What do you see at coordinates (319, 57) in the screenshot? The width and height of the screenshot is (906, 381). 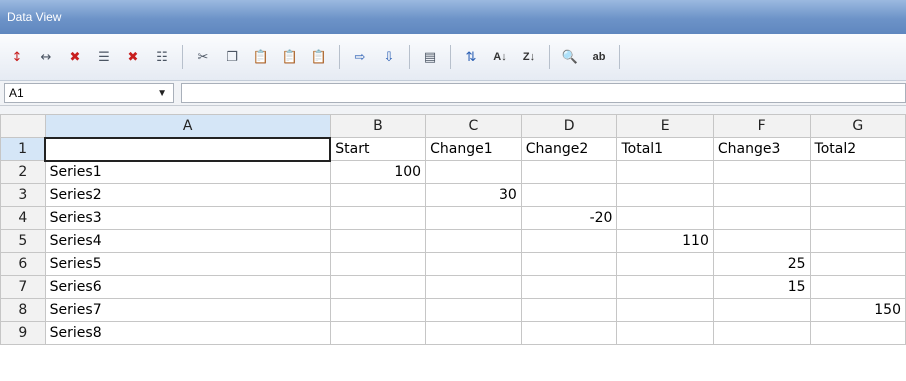 I see `paste-values-icon: 📋` at bounding box center [319, 57].